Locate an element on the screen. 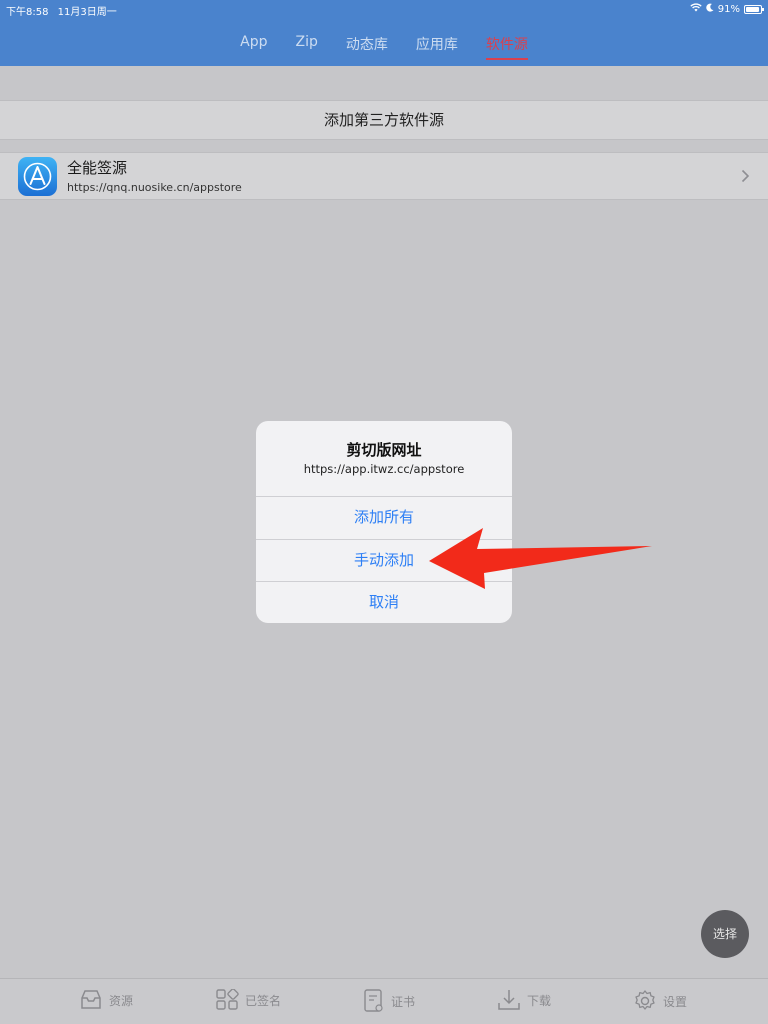 The image size is (768, 1024). status-date: 11月3日周一 is located at coordinates (87, 12).